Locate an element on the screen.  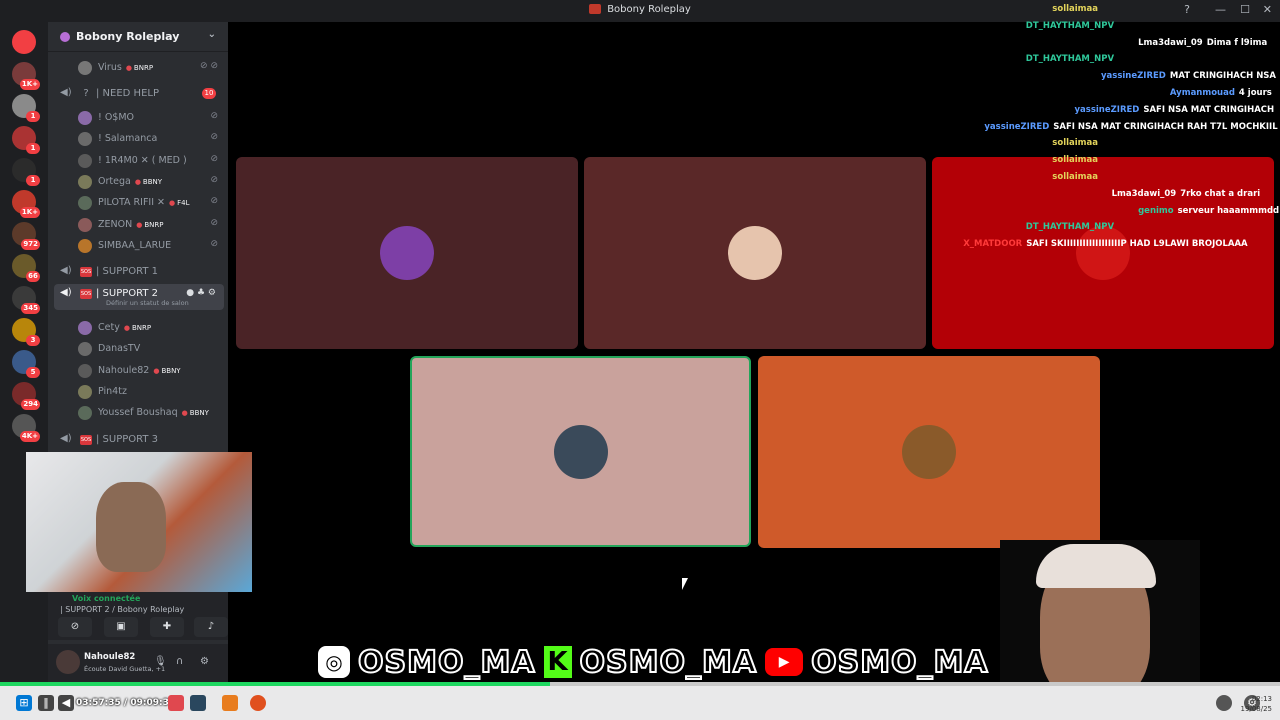
chat-message: Lma3dawi_09 Dima f l9ima is located at coordinates (1118, 46).